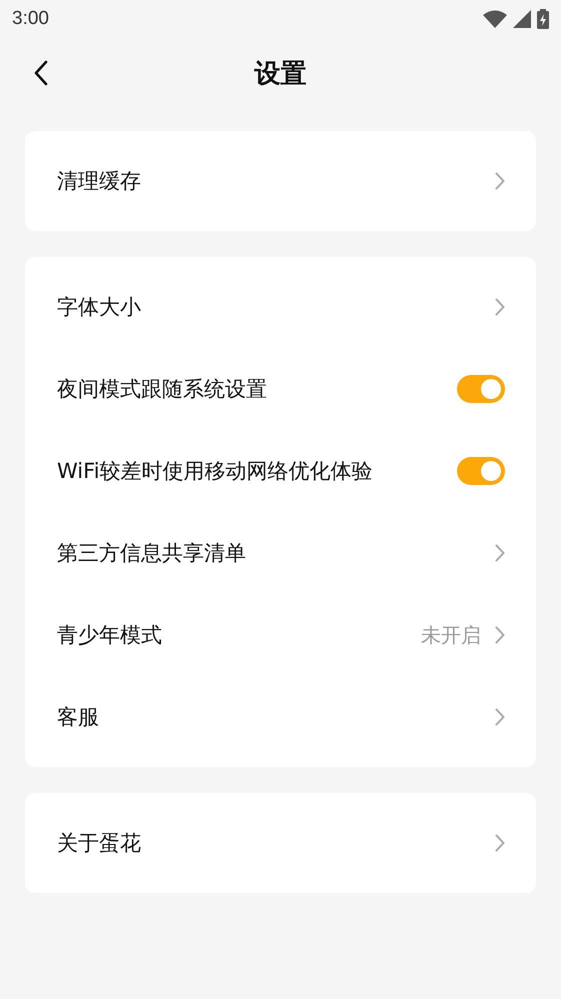 This screenshot has width=561, height=999. What do you see at coordinates (543, 19) in the screenshot?
I see `battery-icon` at bounding box center [543, 19].